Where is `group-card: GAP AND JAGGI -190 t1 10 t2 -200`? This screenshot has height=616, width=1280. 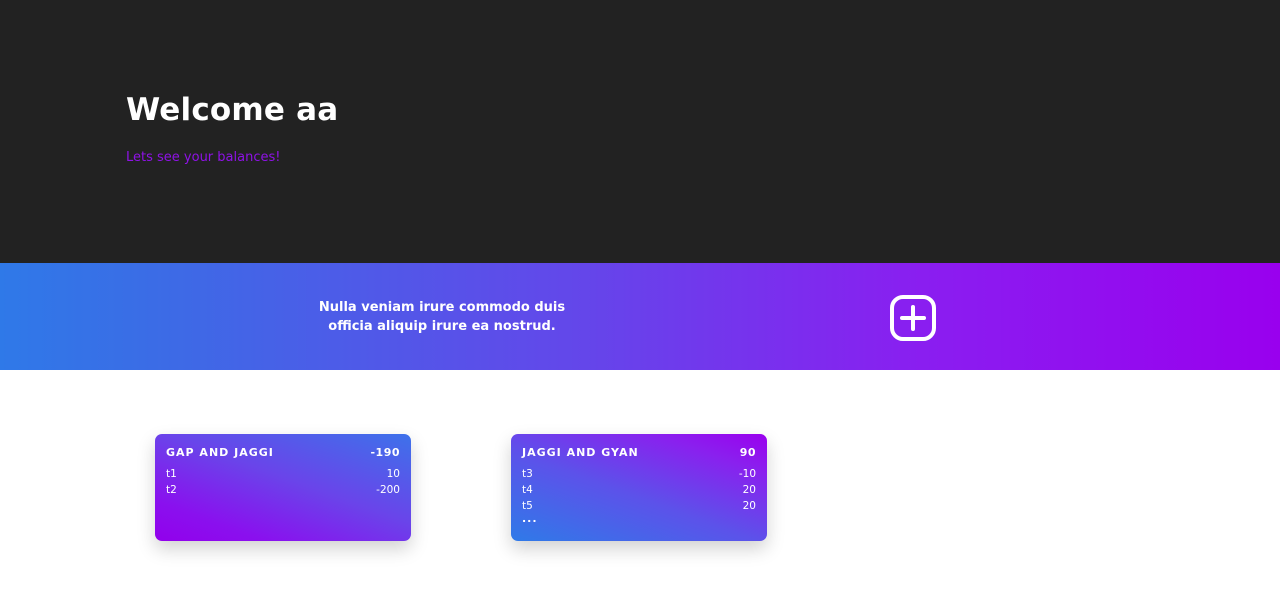
group-card: GAP AND JAGGI -190 t1 10 t2 -200 is located at coordinates (283, 487).